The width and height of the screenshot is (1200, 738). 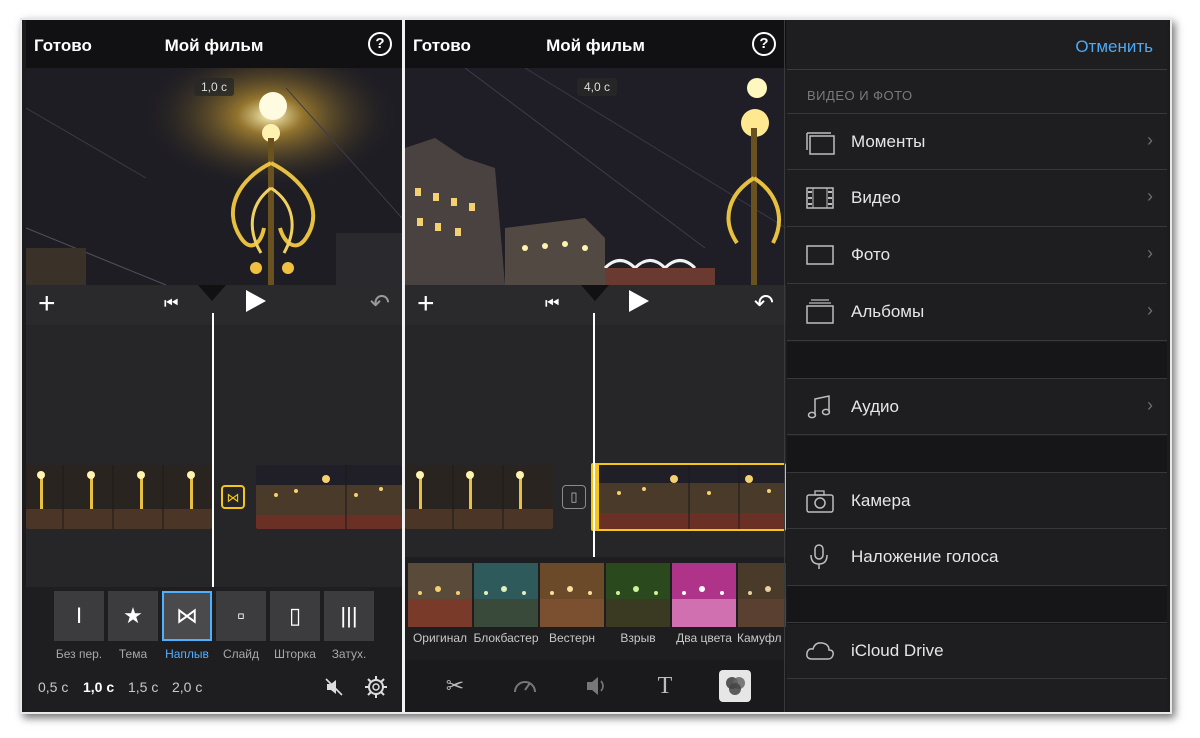 I want to click on menu-item-label: Фото, so click(x=871, y=254).